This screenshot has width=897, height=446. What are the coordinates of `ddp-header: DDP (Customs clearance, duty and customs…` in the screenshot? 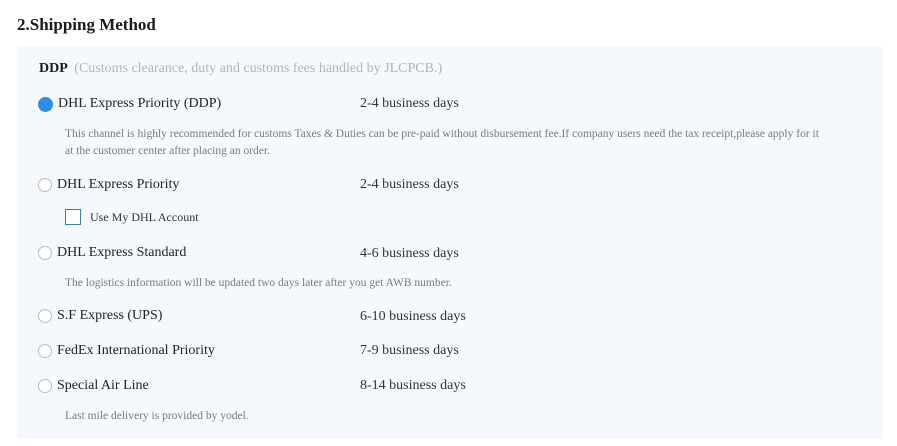 It's located at (240, 69).